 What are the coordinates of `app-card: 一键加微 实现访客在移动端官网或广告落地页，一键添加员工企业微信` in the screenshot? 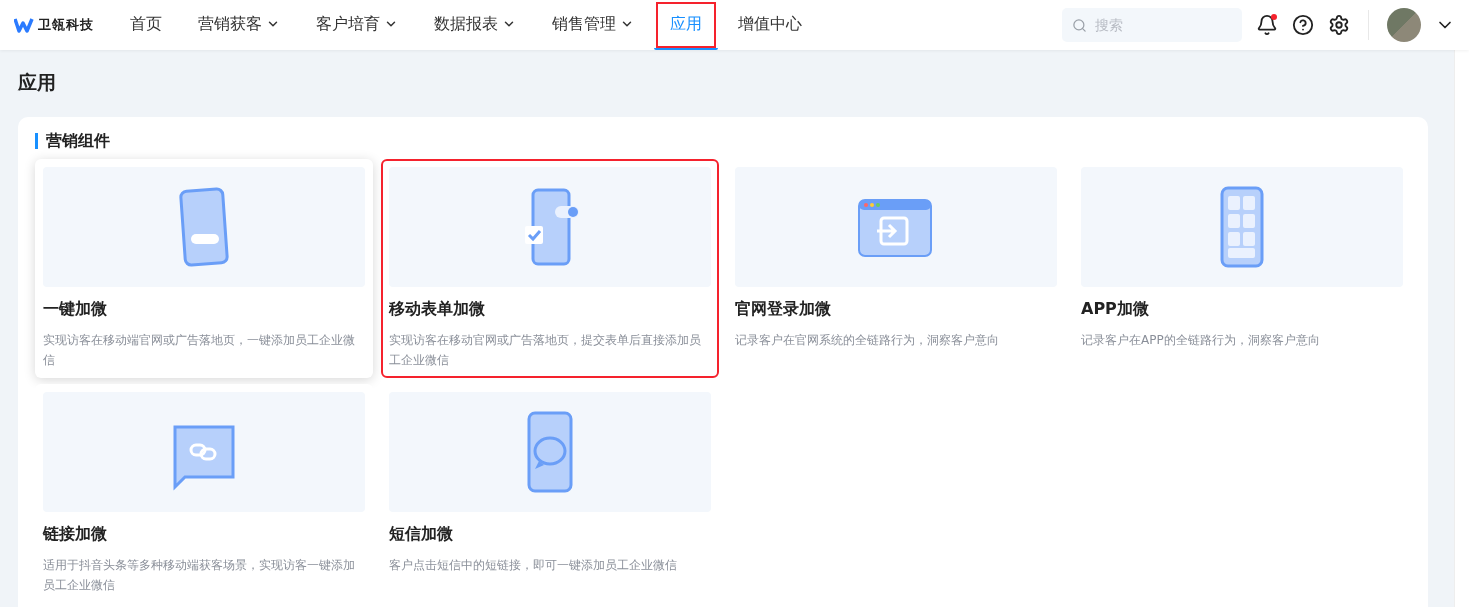 It's located at (204, 268).